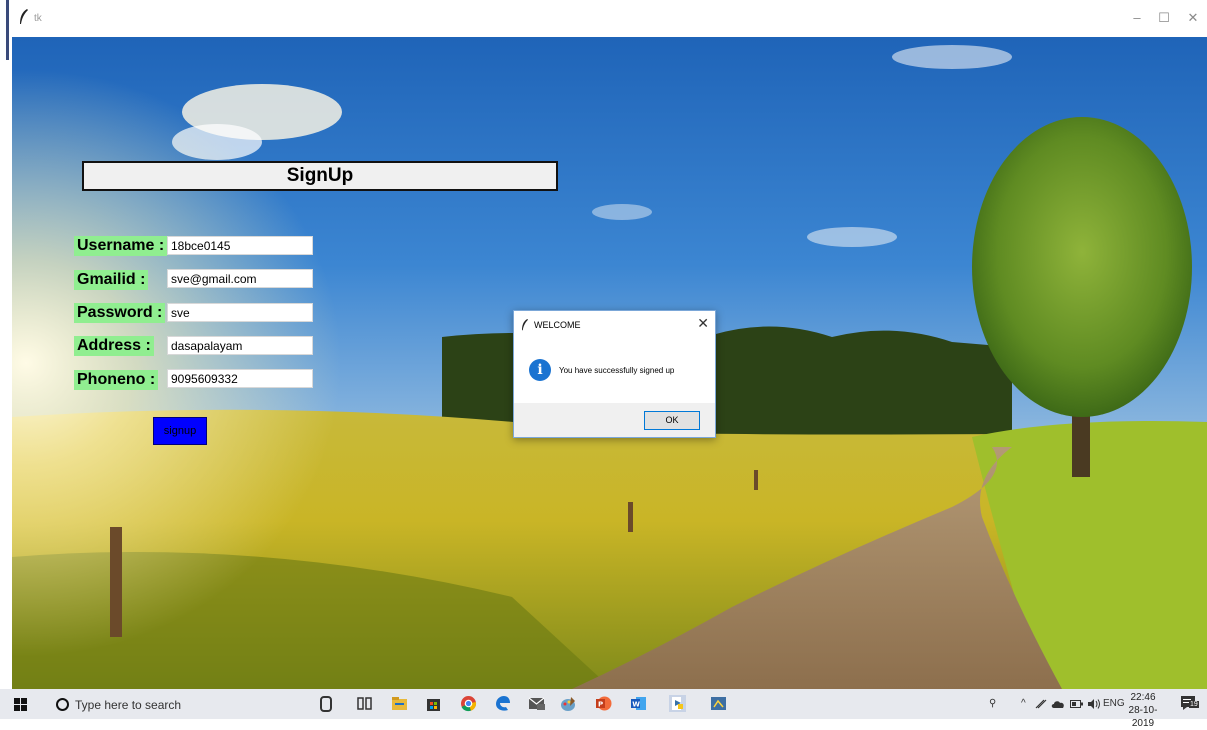 This screenshot has width=1207, height=730. I want to click on dialog-title: WELCOME, so click(557, 325).